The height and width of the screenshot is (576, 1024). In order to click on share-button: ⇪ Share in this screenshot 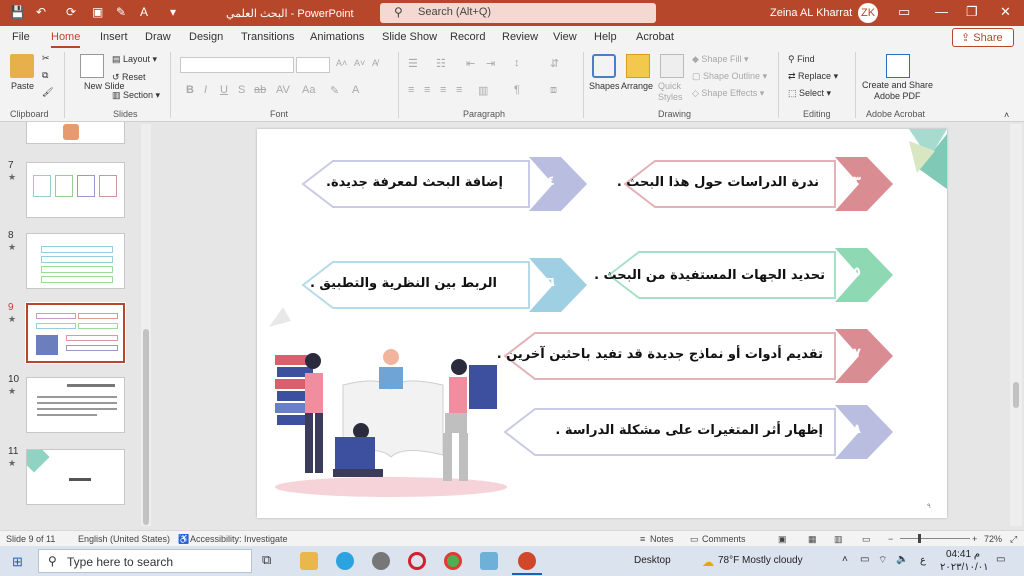, I will do `click(983, 37)`.